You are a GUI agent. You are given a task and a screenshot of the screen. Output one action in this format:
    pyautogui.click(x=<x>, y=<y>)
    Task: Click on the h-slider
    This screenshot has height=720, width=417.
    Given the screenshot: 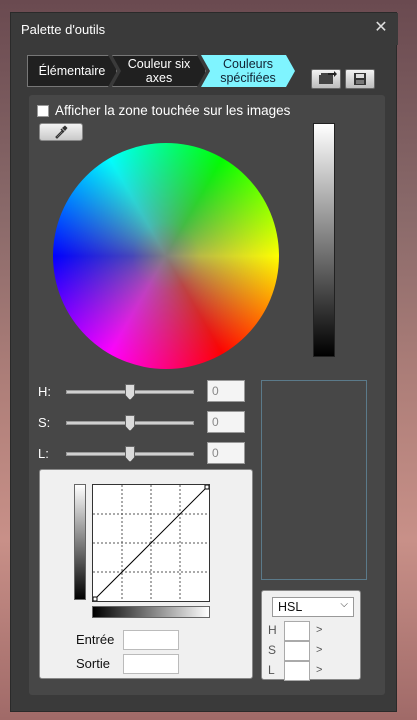 What is the action you would take?
    pyautogui.click(x=130, y=392)
    